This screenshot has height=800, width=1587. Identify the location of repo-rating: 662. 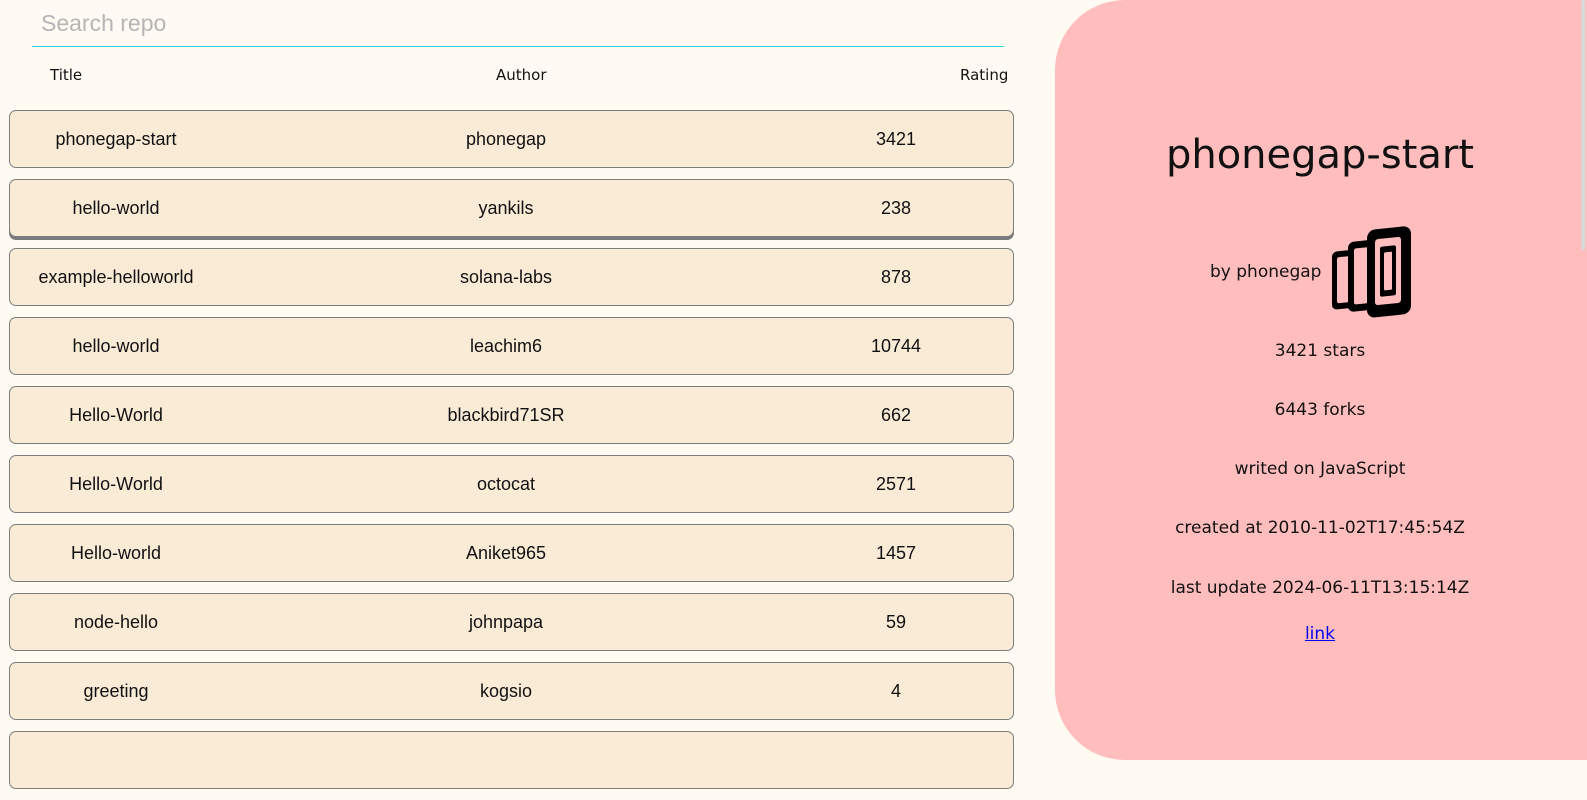
(896, 415).